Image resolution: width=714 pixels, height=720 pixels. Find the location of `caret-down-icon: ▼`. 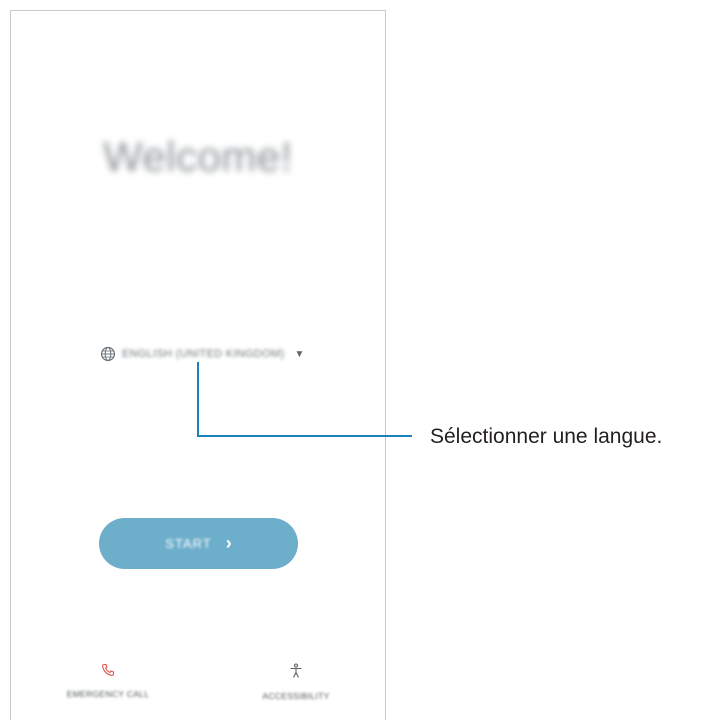

caret-down-icon: ▼ is located at coordinates (299, 354).